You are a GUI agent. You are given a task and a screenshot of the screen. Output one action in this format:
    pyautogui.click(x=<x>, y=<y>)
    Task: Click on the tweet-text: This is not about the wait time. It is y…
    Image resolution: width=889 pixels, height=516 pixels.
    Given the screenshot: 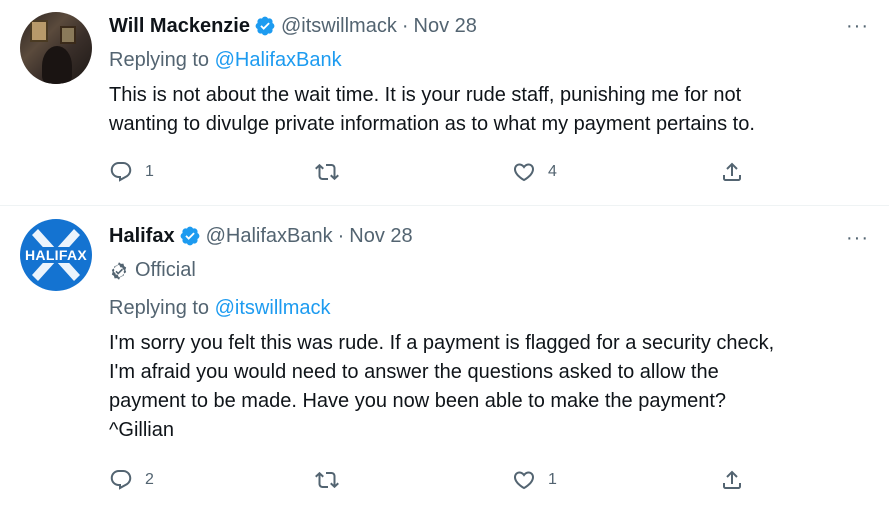 What is the action you would take?
    pyautogui.click(x=432, y=109)
    